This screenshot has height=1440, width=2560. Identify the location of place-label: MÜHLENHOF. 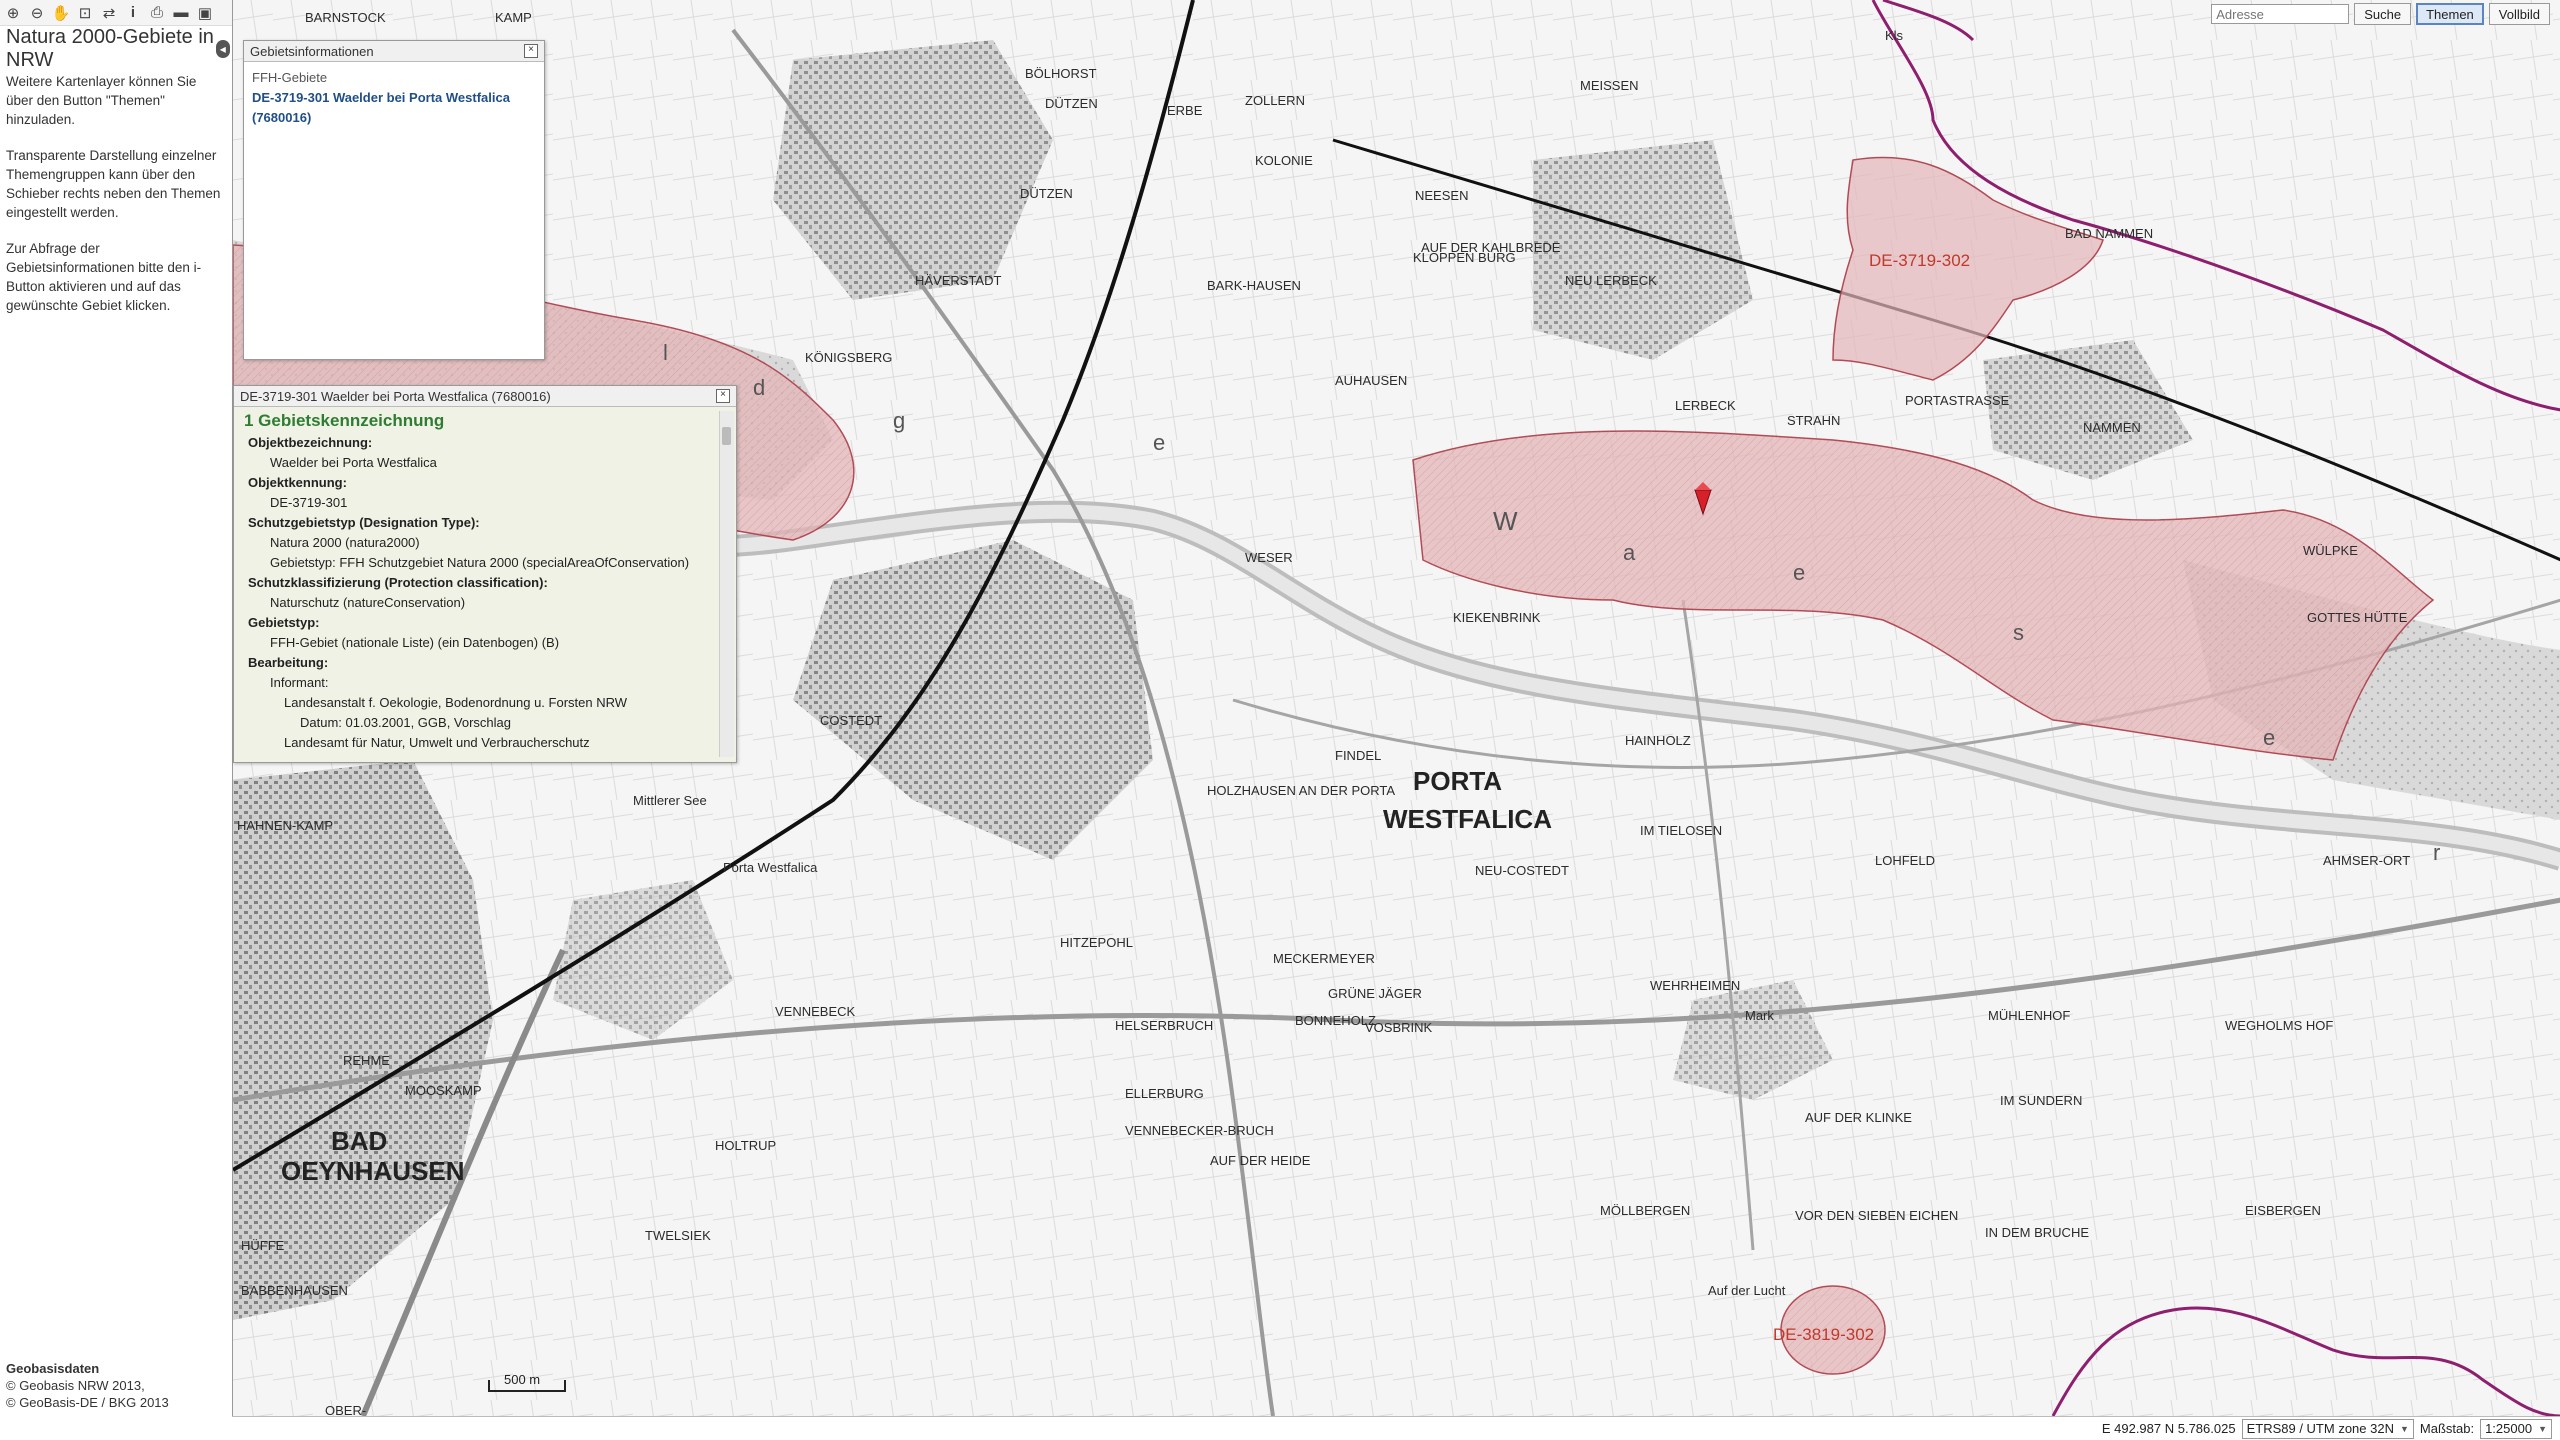
(2029, 1015).